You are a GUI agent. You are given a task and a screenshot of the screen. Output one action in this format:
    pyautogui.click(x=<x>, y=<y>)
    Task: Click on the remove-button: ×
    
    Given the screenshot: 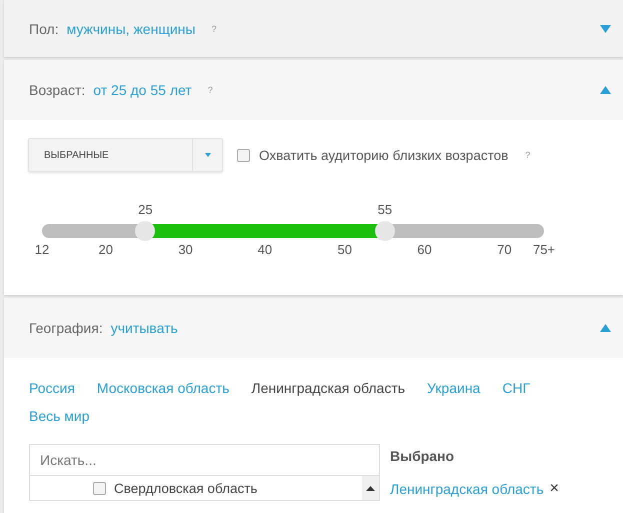 What is the action you would take?
    pyautogui.click(x=554, y=489)
    